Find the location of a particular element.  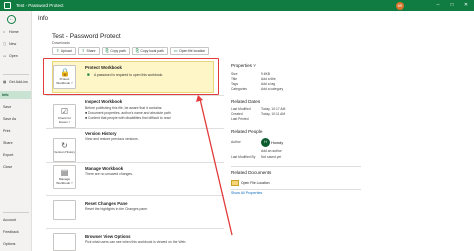

open-file-location-button: ▭ Open file location is located at coordinates (189, 51).